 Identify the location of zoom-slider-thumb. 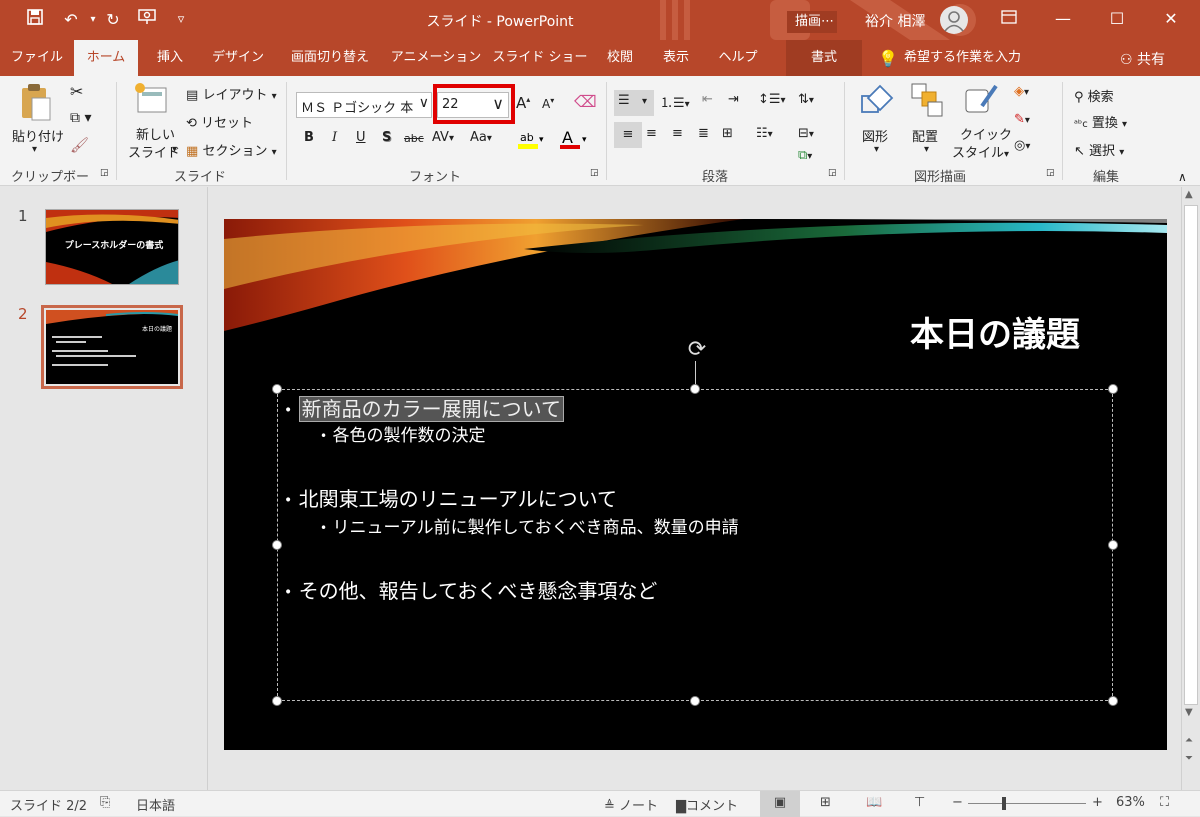
(1004, 803).